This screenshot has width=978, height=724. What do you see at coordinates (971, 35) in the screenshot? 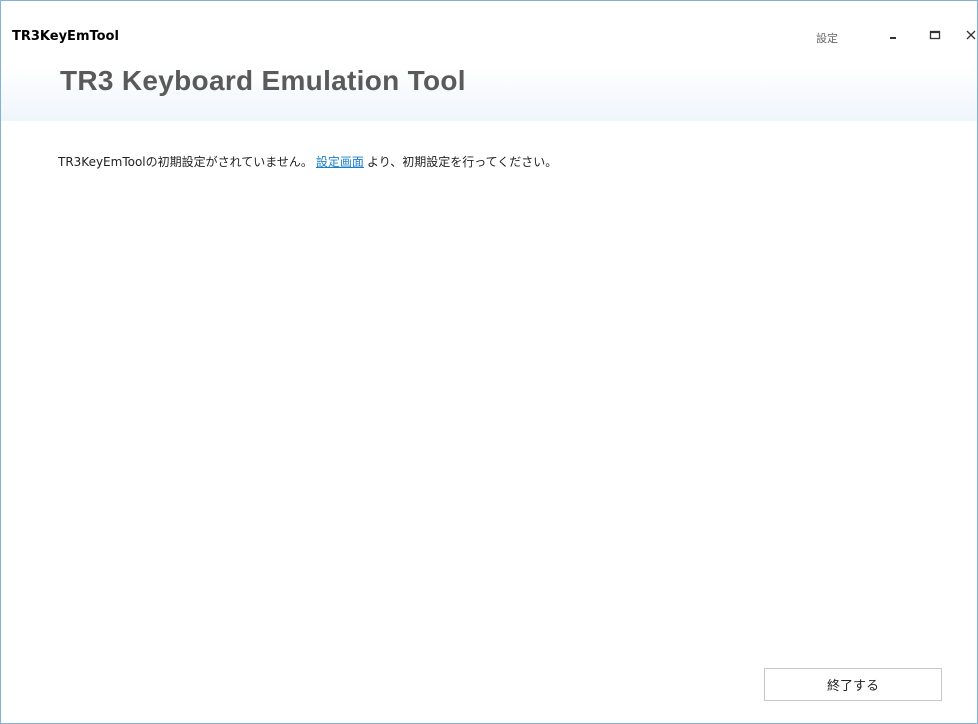
I see `close-icon` at bounding box center [971, 35].